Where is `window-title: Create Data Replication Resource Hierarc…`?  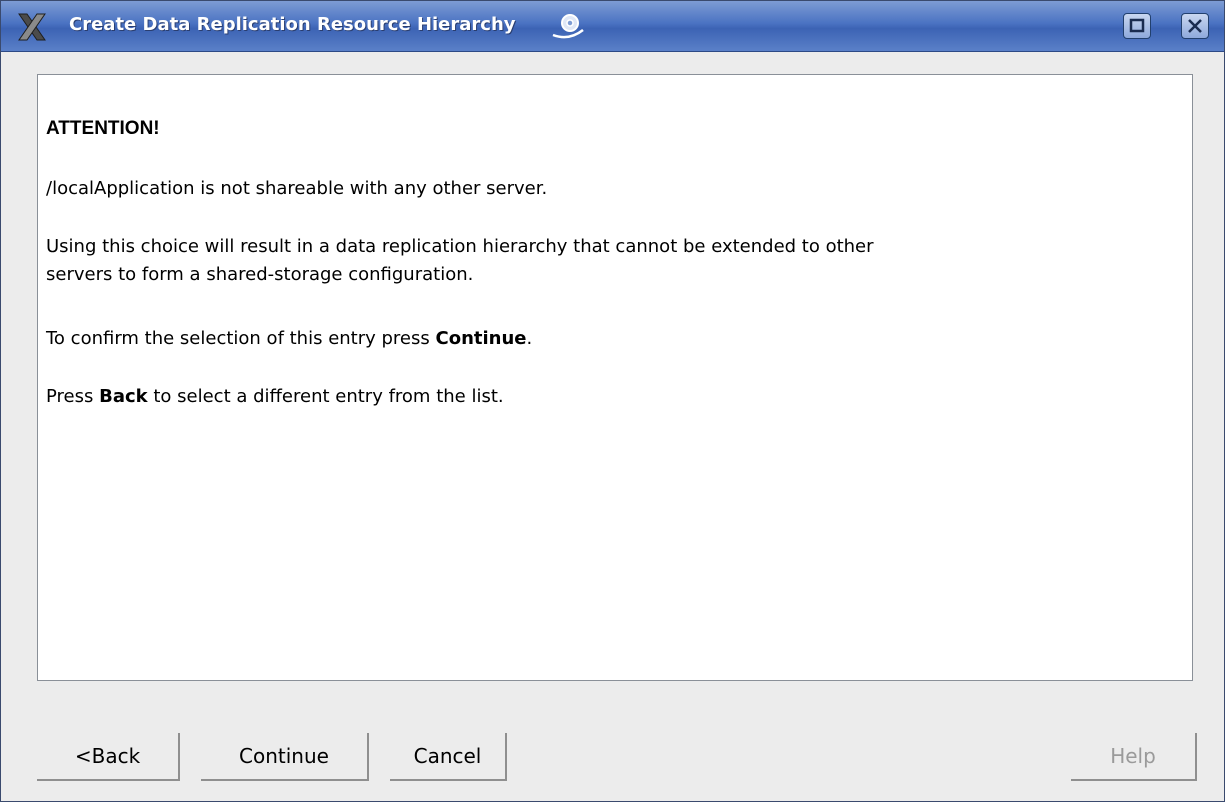 window-title: Create Data Replication Resource Hierarc… is located at coordinates (292, 24).